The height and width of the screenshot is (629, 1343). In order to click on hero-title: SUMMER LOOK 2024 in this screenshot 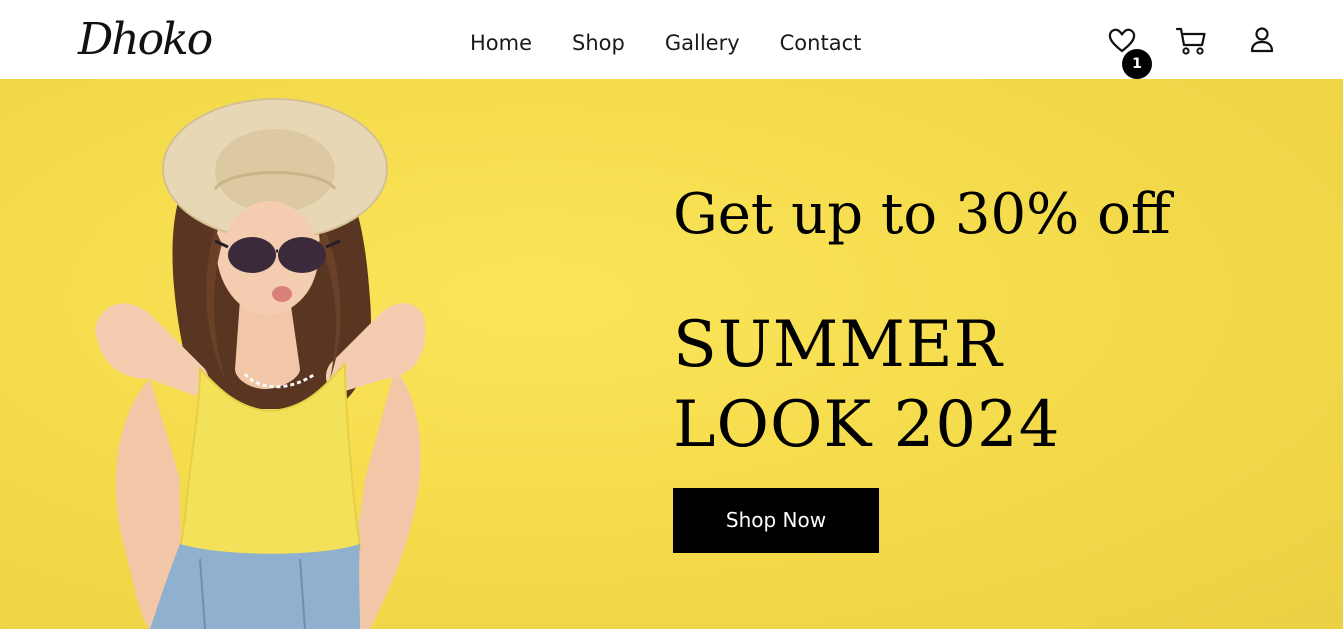, I will do `click(866, 385)`.